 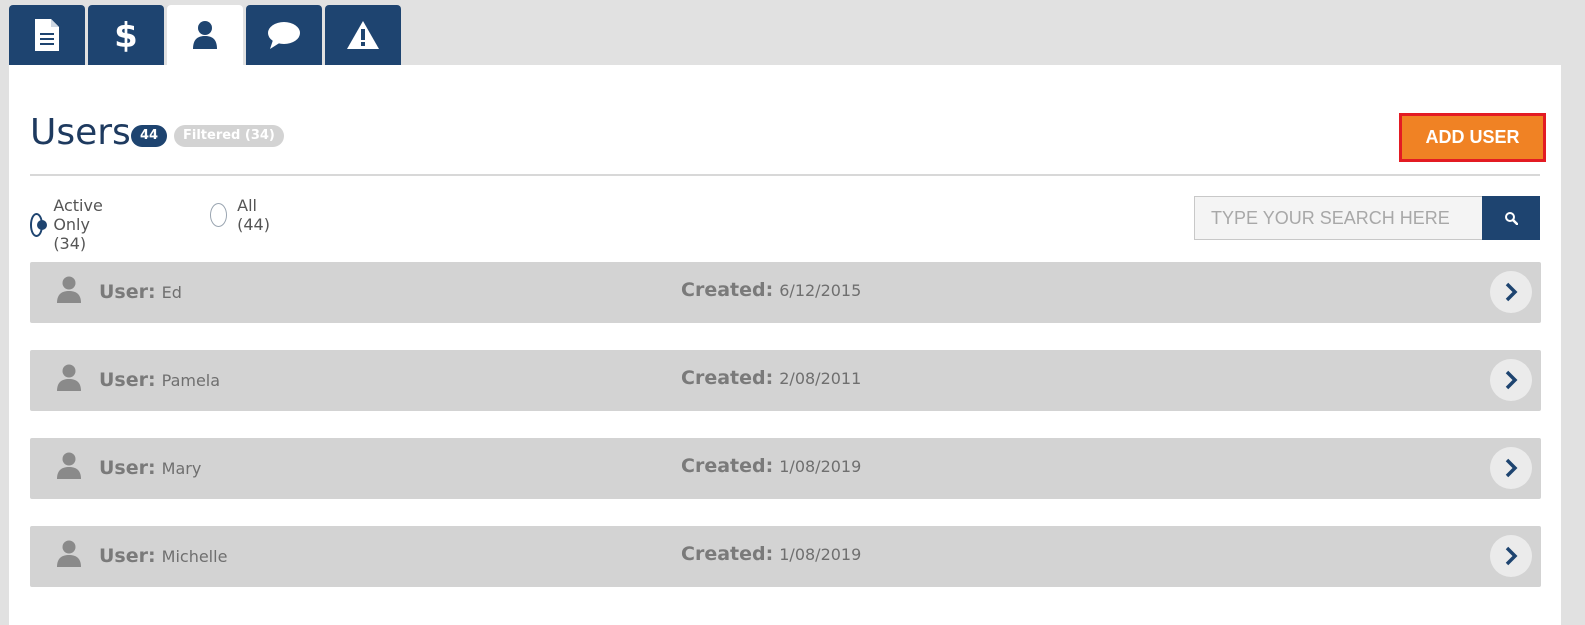 I want to click on user-row: User: Ed Created: 6/12/2015, so click(x=785, y=292).